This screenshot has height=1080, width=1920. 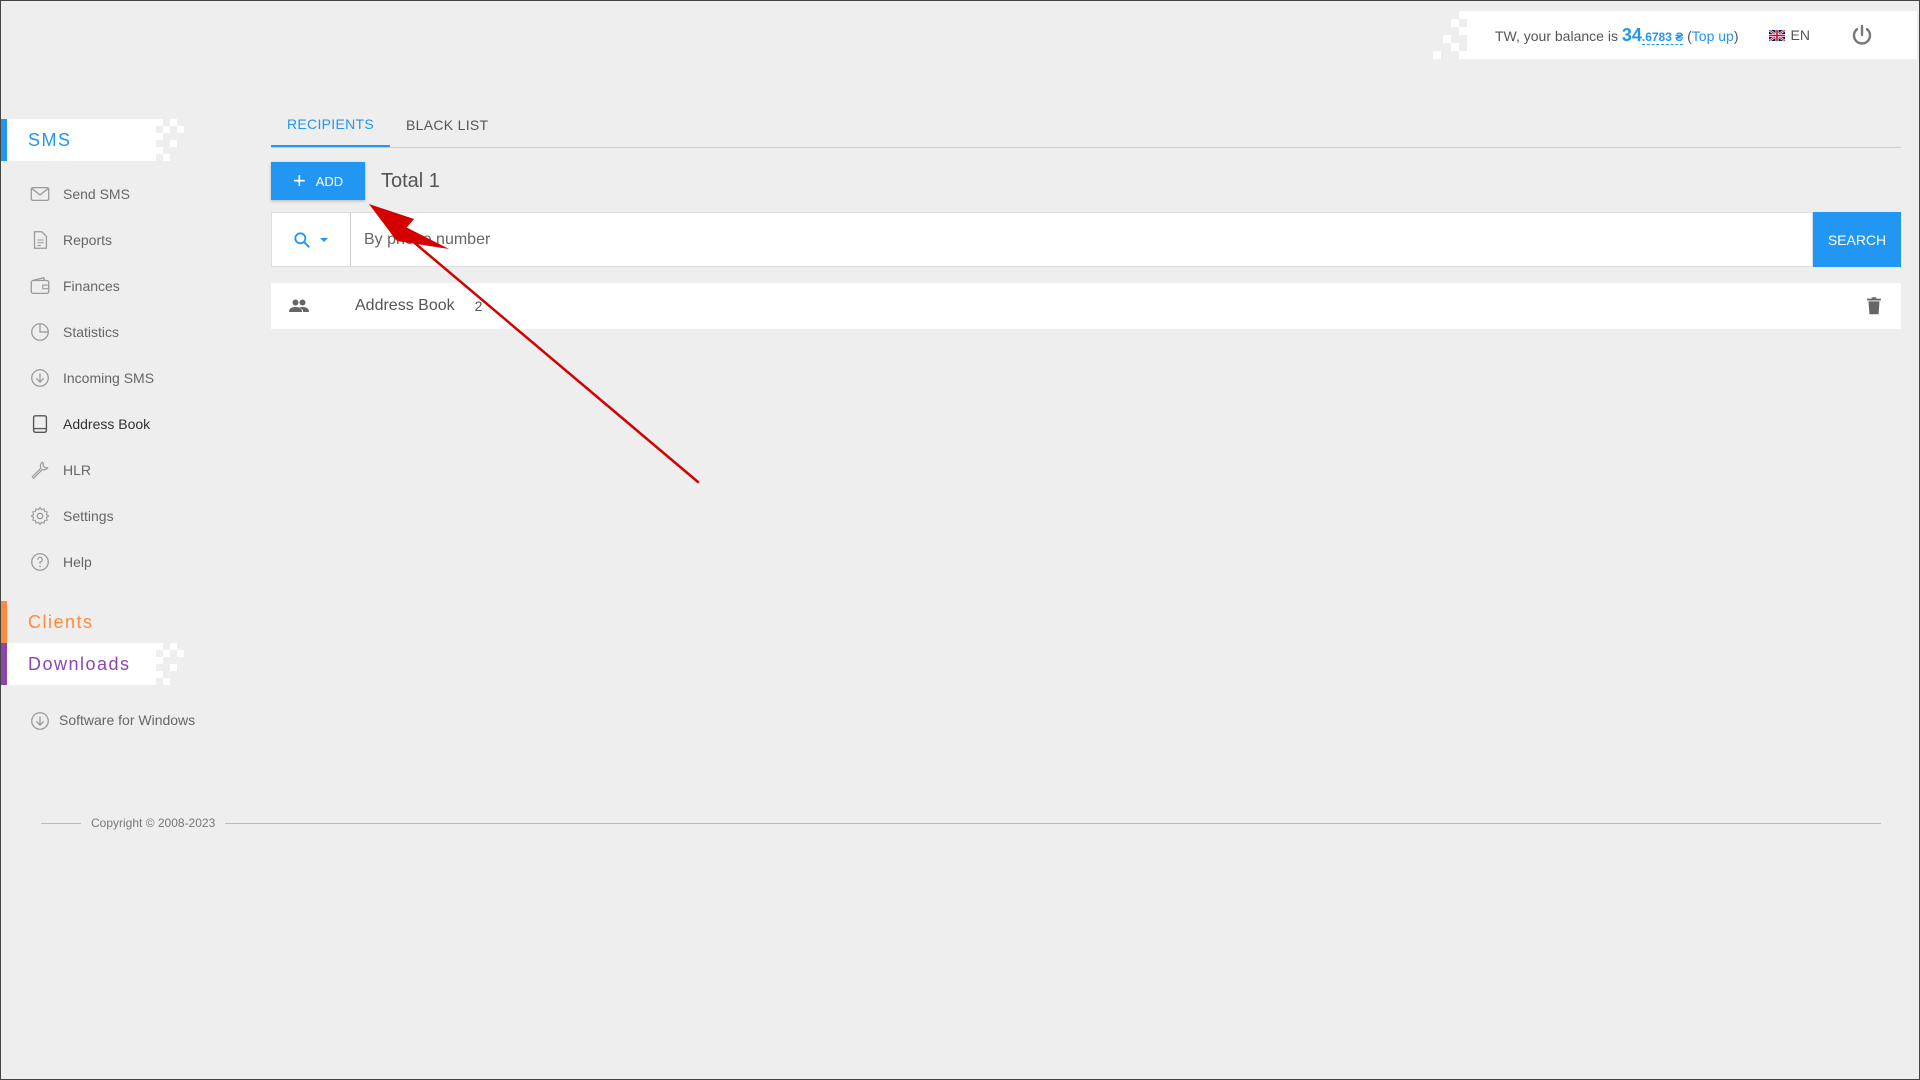 What do you see at coordinates (40, 470) in the screenshot?
I see `wrench-icon` at bounding box center [40, 470].